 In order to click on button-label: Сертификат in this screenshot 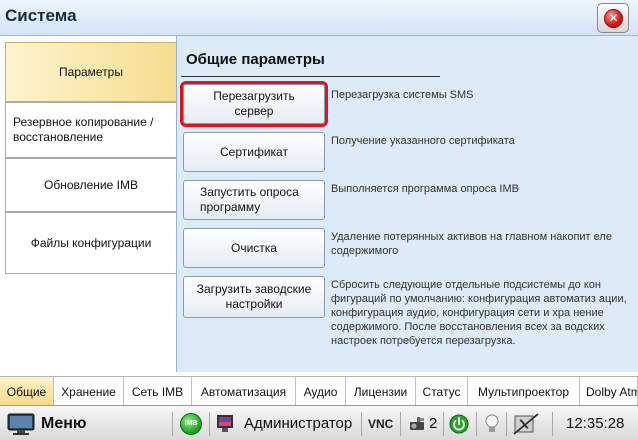, I will do `click(254, 151)`.